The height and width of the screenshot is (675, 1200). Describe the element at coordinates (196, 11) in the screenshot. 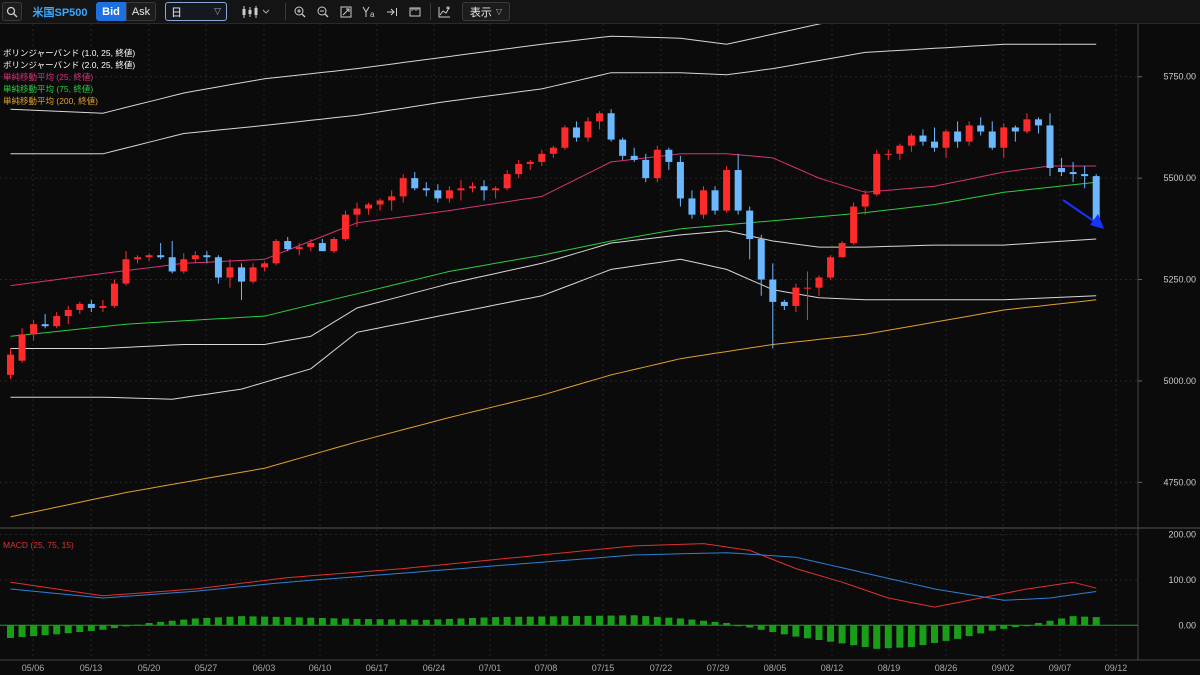

I see `period-select: 日 ▽` at that location.